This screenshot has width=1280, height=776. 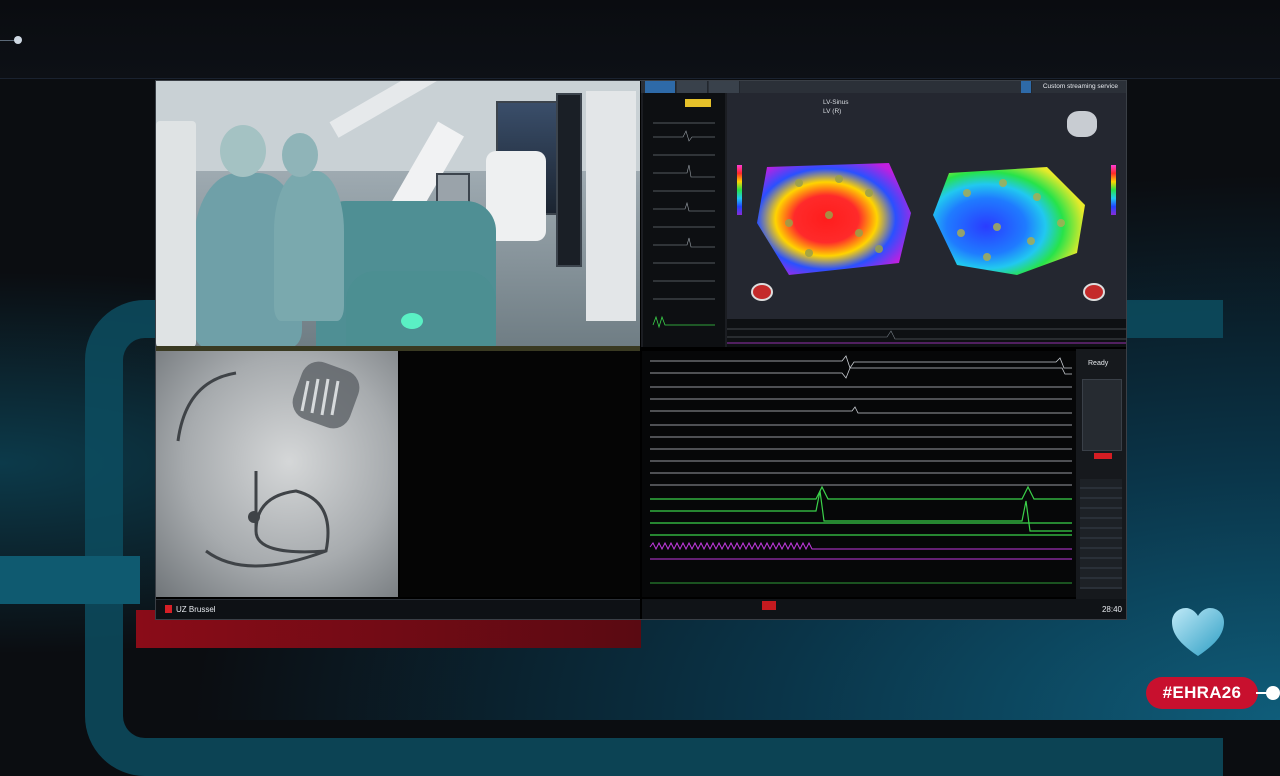 What do you see at coordinates (769, 605) in the screenshot?
I see `egm-alert-tag` at bounding box center [769, 605].